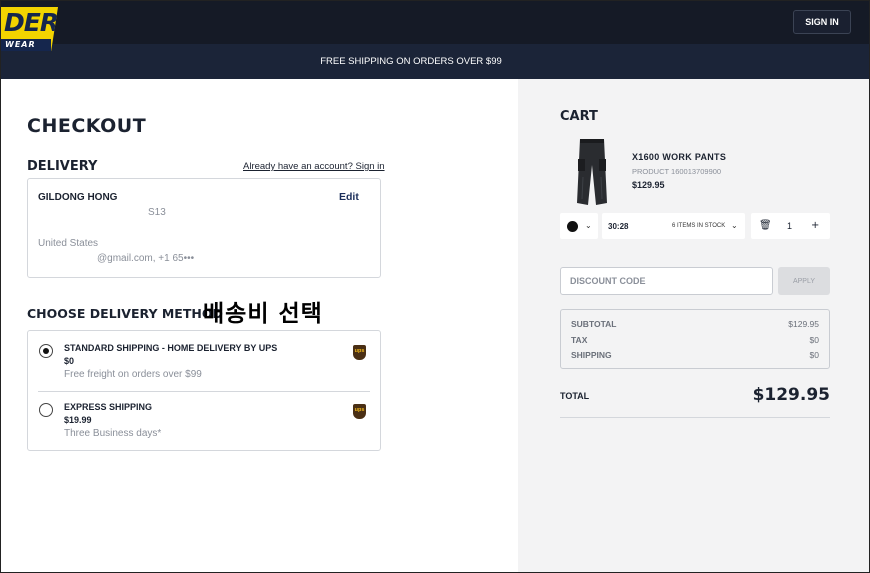 The image size is (870, 573). I want to click on delivery-heading: DELIVERY, so click(62, 166).